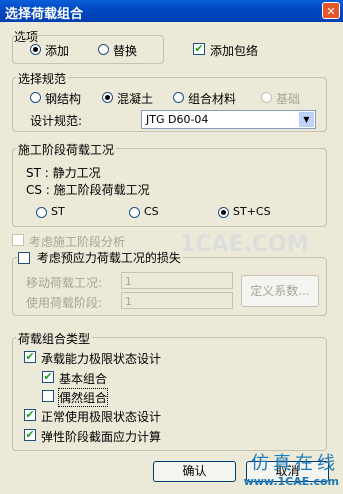 This screenshot has height=494, width=343. What do you see at coordinates (83, 379) in the screenshot?
I see `checkbox-basic-label: 基本组合` at bounding box center [83, 379].